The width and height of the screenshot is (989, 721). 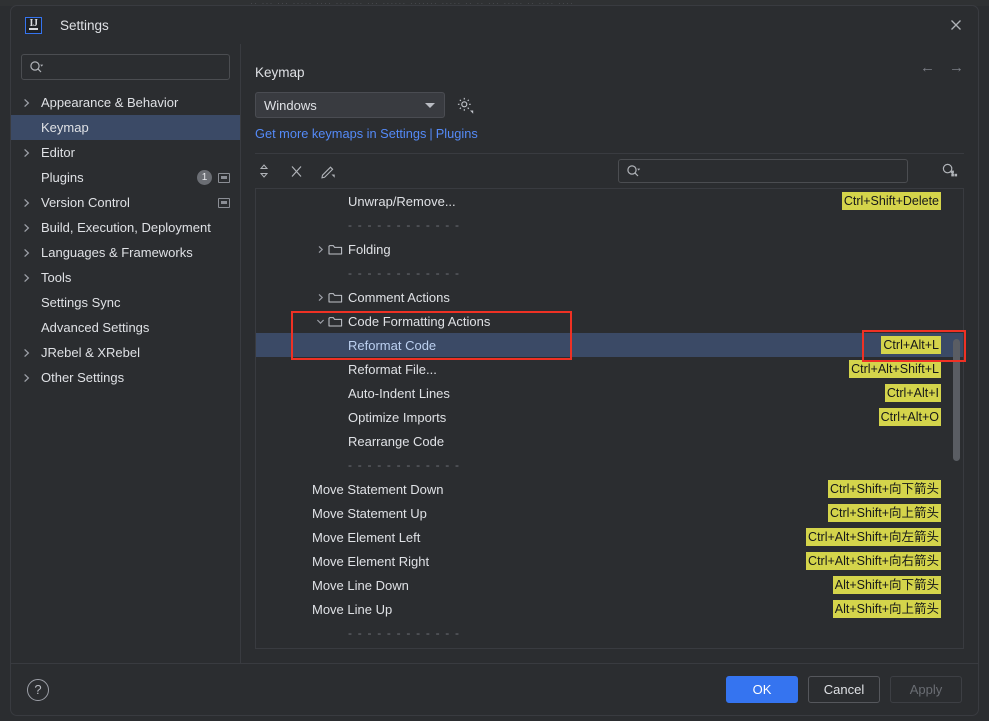 What do you see at coordinates (457, 133) in the screenshot?
I see `plugins-link: Plugins` at bounding box center [457, 133].